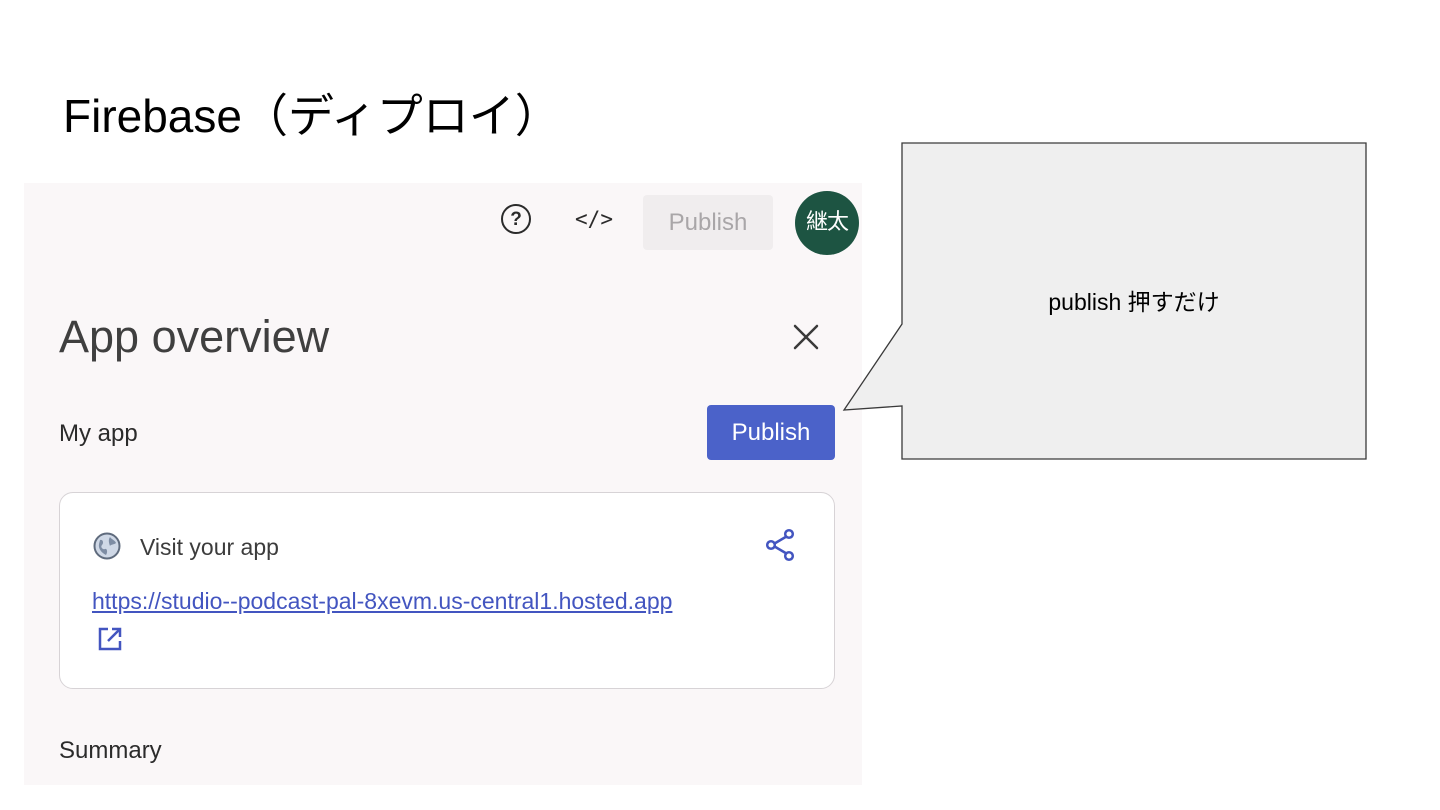  I want to click on page-title: App overview, so click(194, 336).